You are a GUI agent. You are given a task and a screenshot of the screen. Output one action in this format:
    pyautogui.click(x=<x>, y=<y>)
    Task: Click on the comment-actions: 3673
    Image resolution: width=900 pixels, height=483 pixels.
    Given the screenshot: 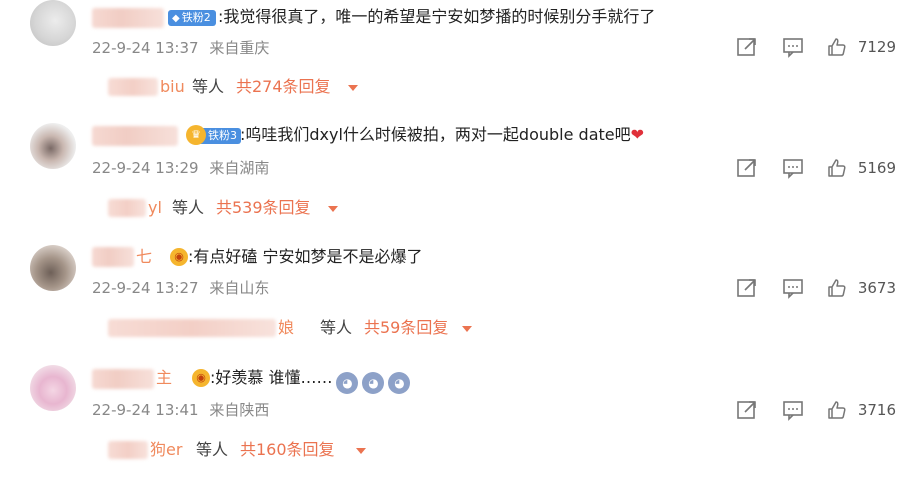 What is the action you would take?
    pyautogui.click(x=800, y=289)
    